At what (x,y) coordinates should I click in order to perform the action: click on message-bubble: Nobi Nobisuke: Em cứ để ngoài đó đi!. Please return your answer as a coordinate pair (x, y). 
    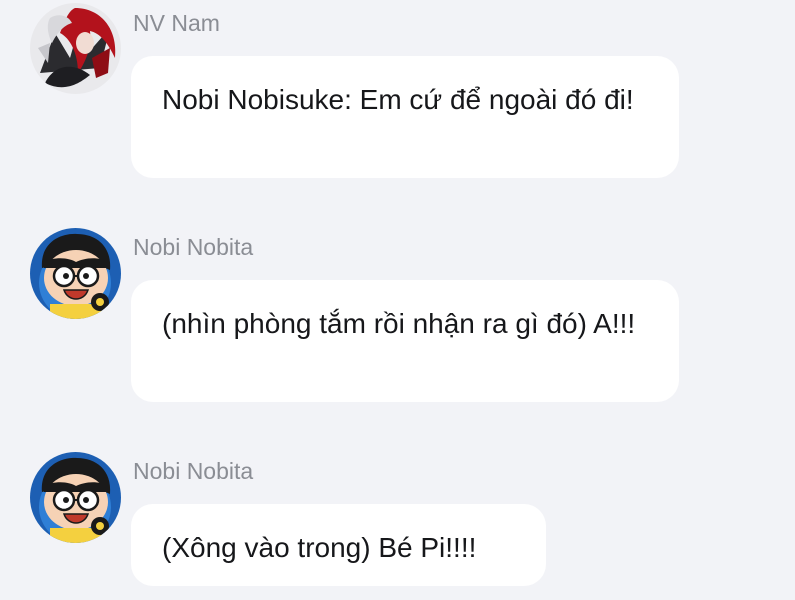
    Looking at the image, I should click on (405, 117).